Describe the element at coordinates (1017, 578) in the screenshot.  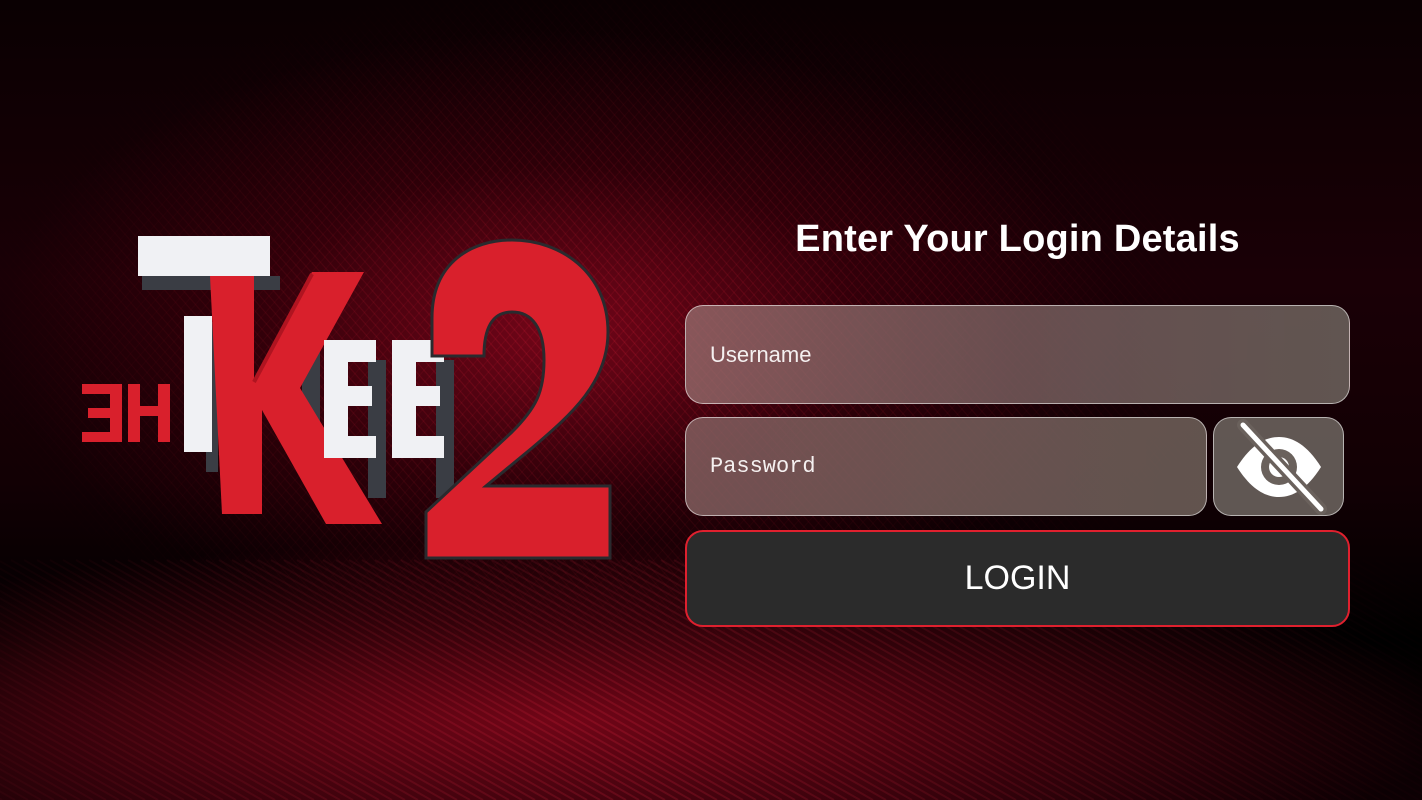
I see `login-button: LOGIN` at that location.